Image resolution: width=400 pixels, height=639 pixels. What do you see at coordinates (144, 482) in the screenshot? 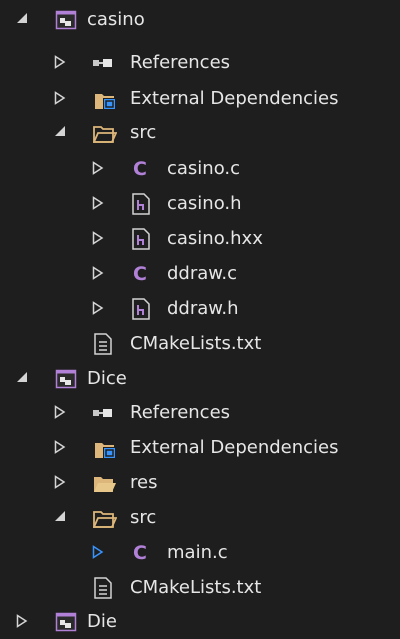
I see `res-folder-label: res` at bounding box center [144, 482].